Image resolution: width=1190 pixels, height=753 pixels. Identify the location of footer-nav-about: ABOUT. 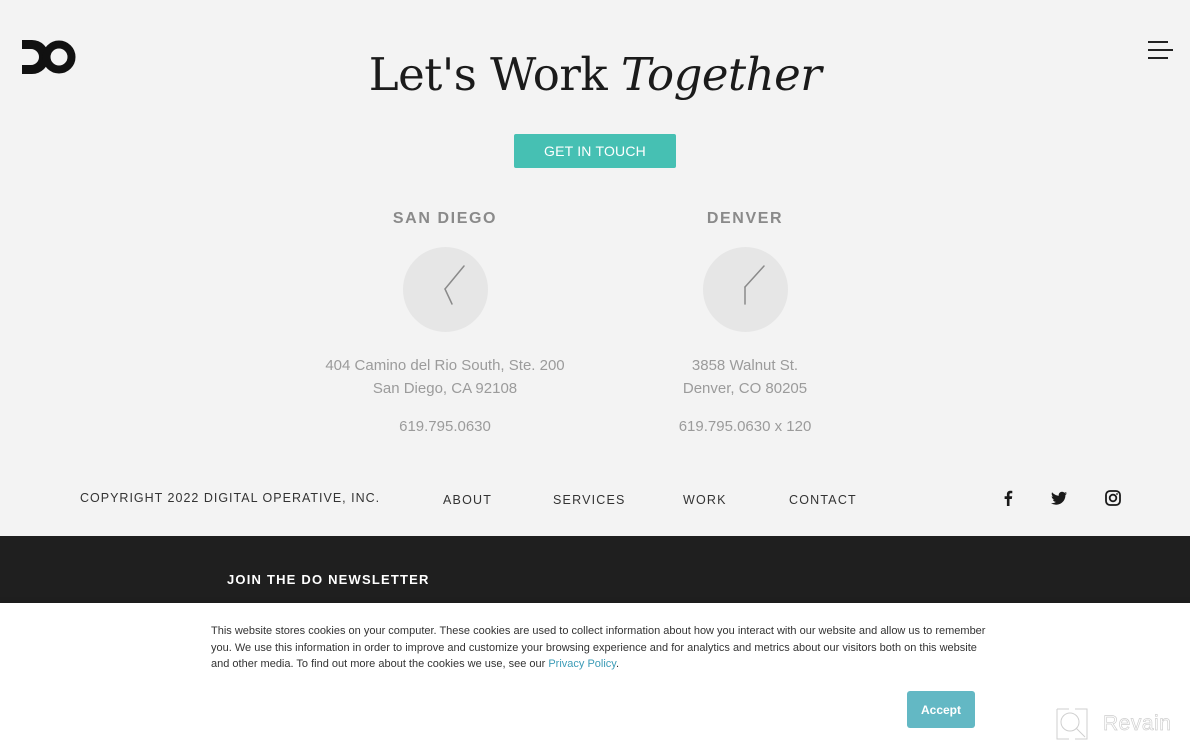
(467, 500).